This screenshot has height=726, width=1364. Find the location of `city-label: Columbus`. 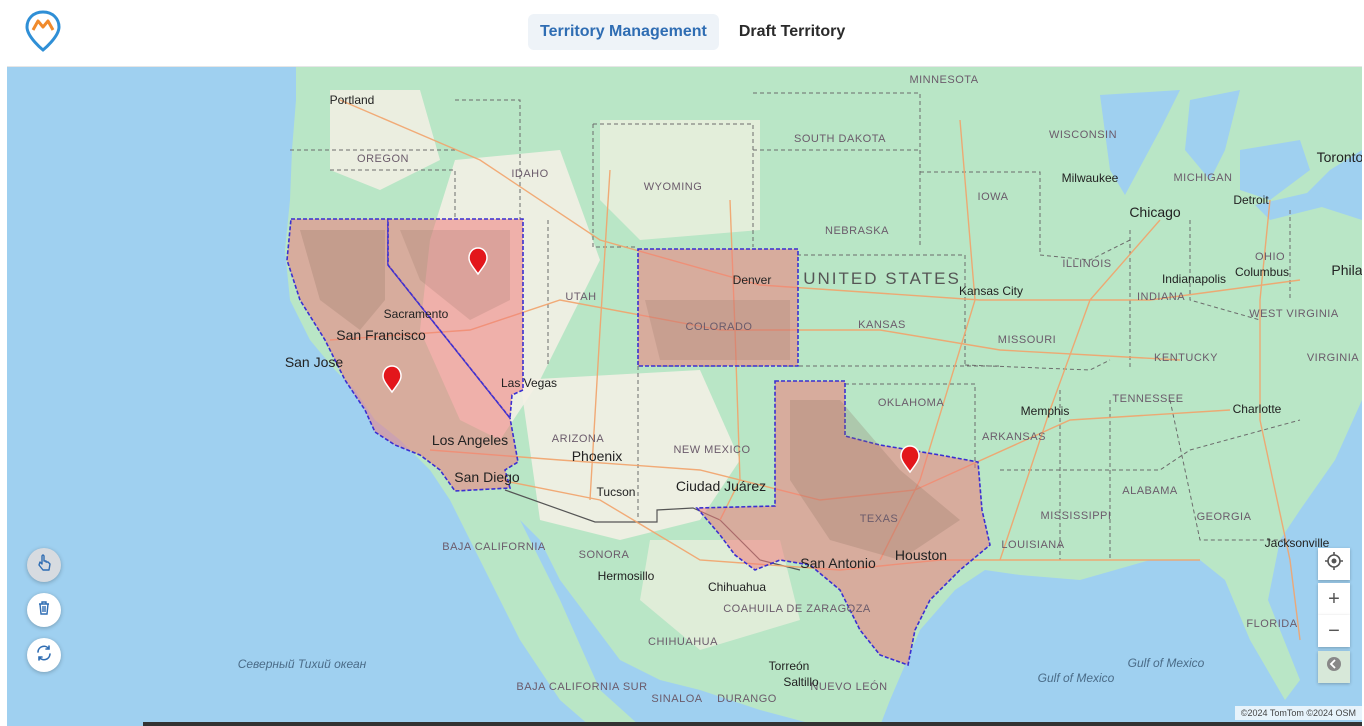

city-label: Columbus is located at coordinates (1262, 272).